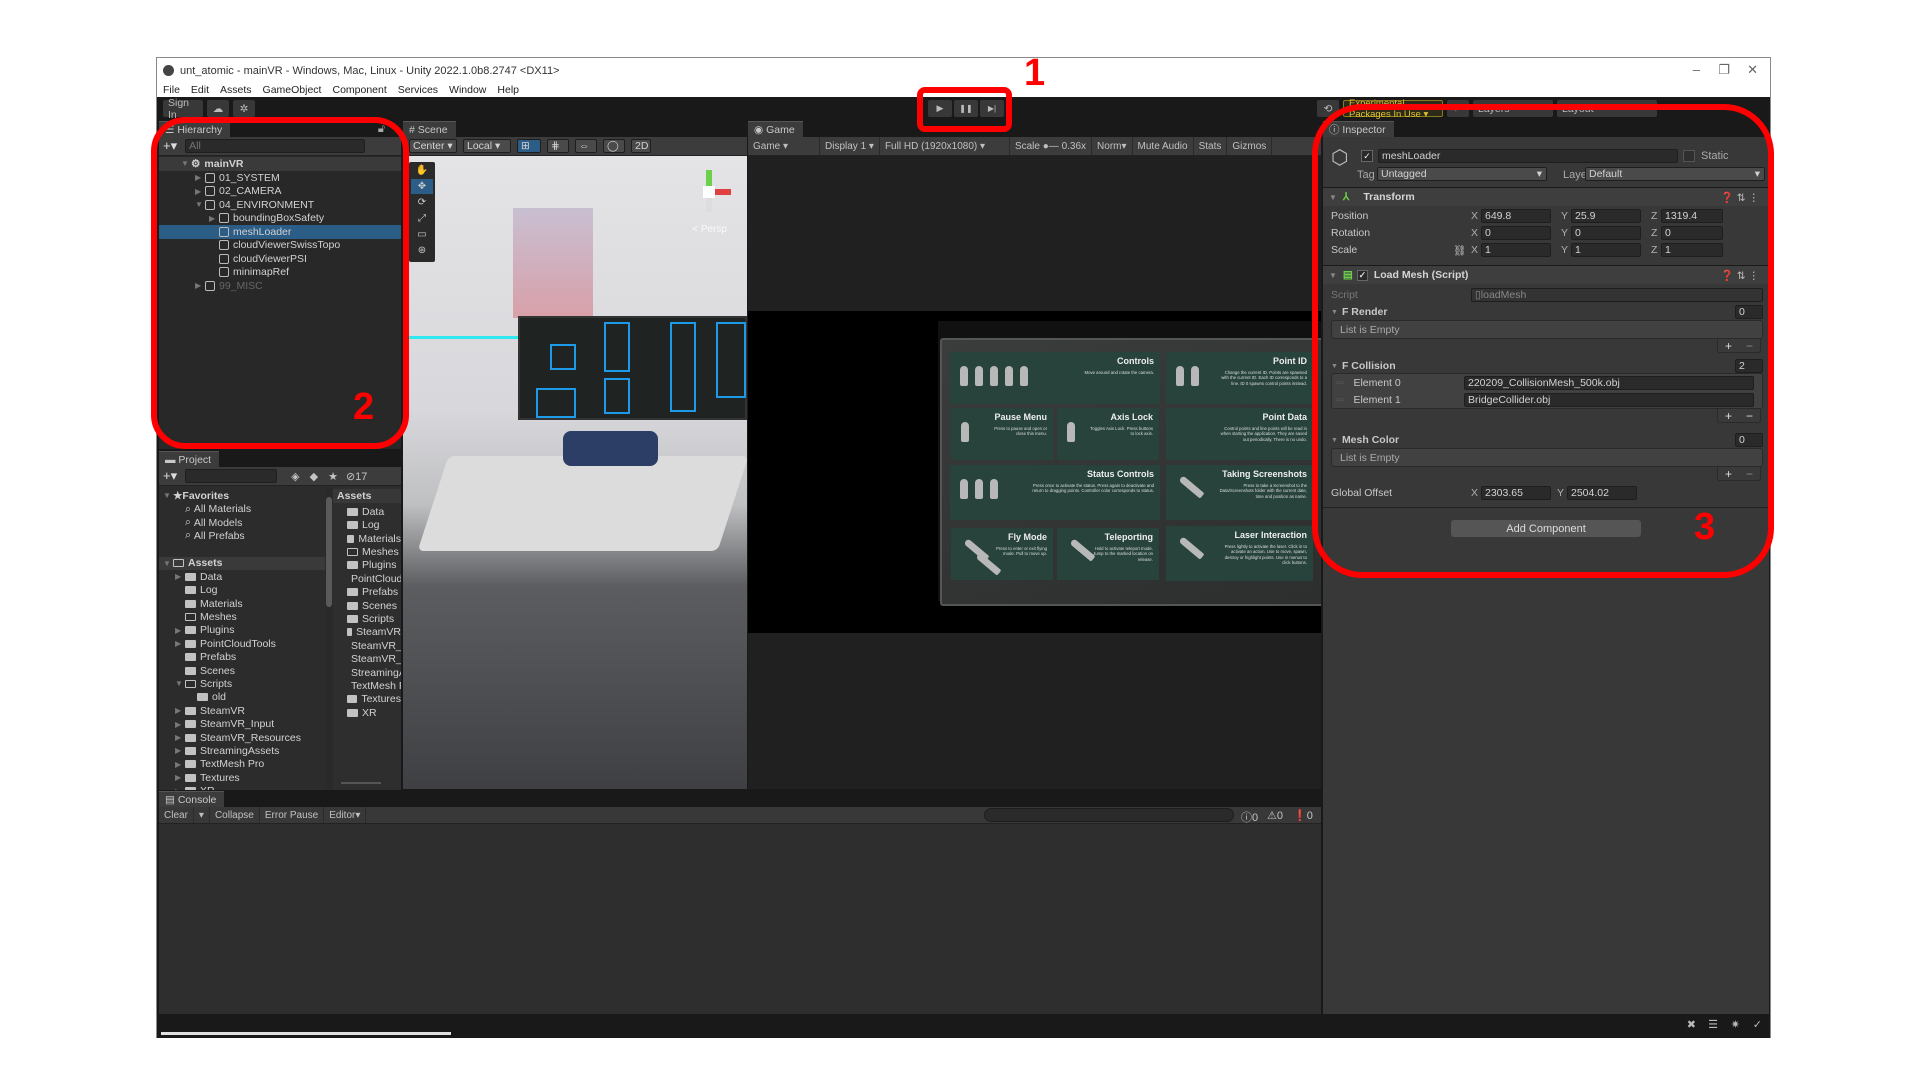 The height and width of the screenshot is (1080, 1920). Describe the element at coordinates (189, 459) in the screenshot. I see `tab-project: ▬ Project` at that location.